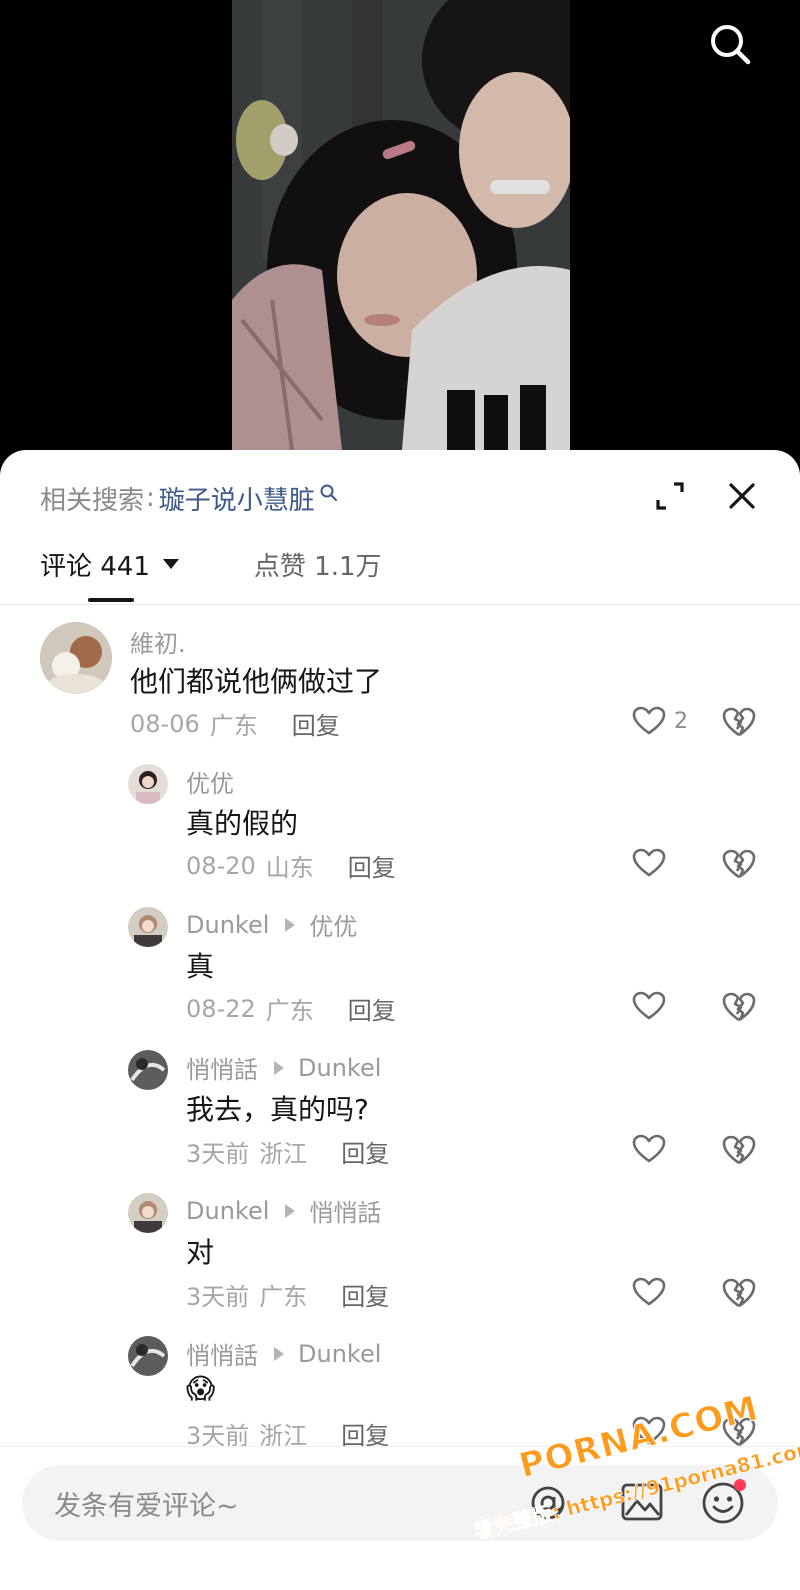 Image resolution: width=800 pixels, height=1590 pixels. Describe the element at coordinates (201, 1388) in the screenshot. I see `comment-text: 😱` at that location.